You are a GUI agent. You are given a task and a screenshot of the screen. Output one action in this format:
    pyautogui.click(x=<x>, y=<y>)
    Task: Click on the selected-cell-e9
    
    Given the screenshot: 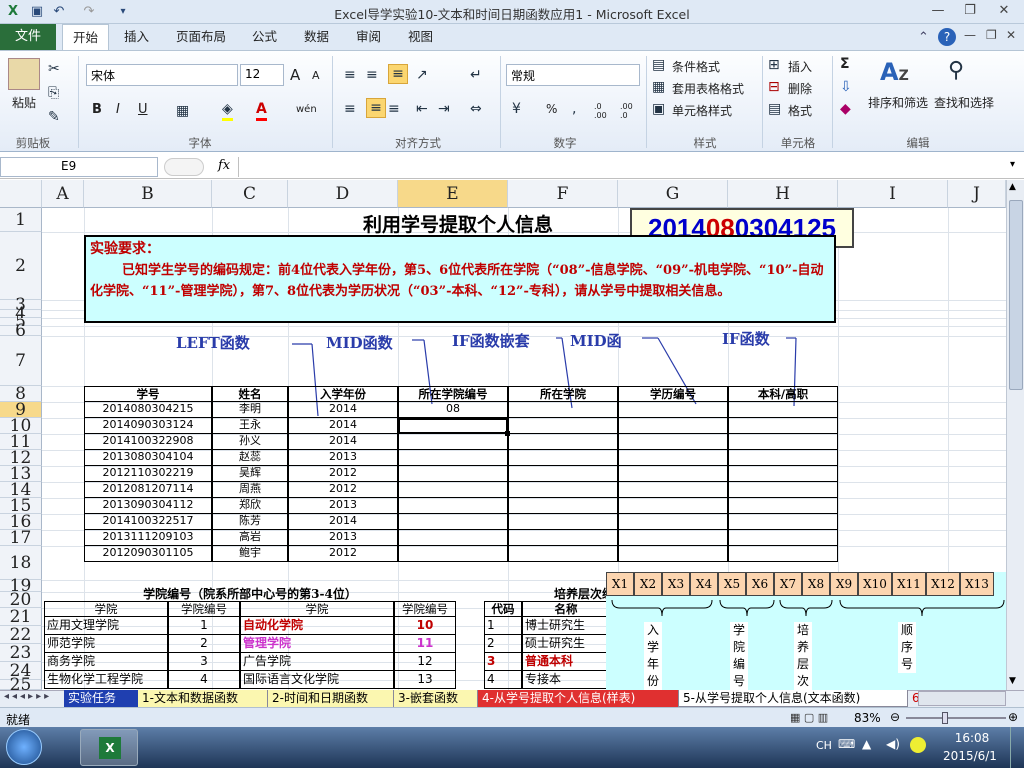 What is the action you would take?
    pyautogui.click(x=453, y=426)
    